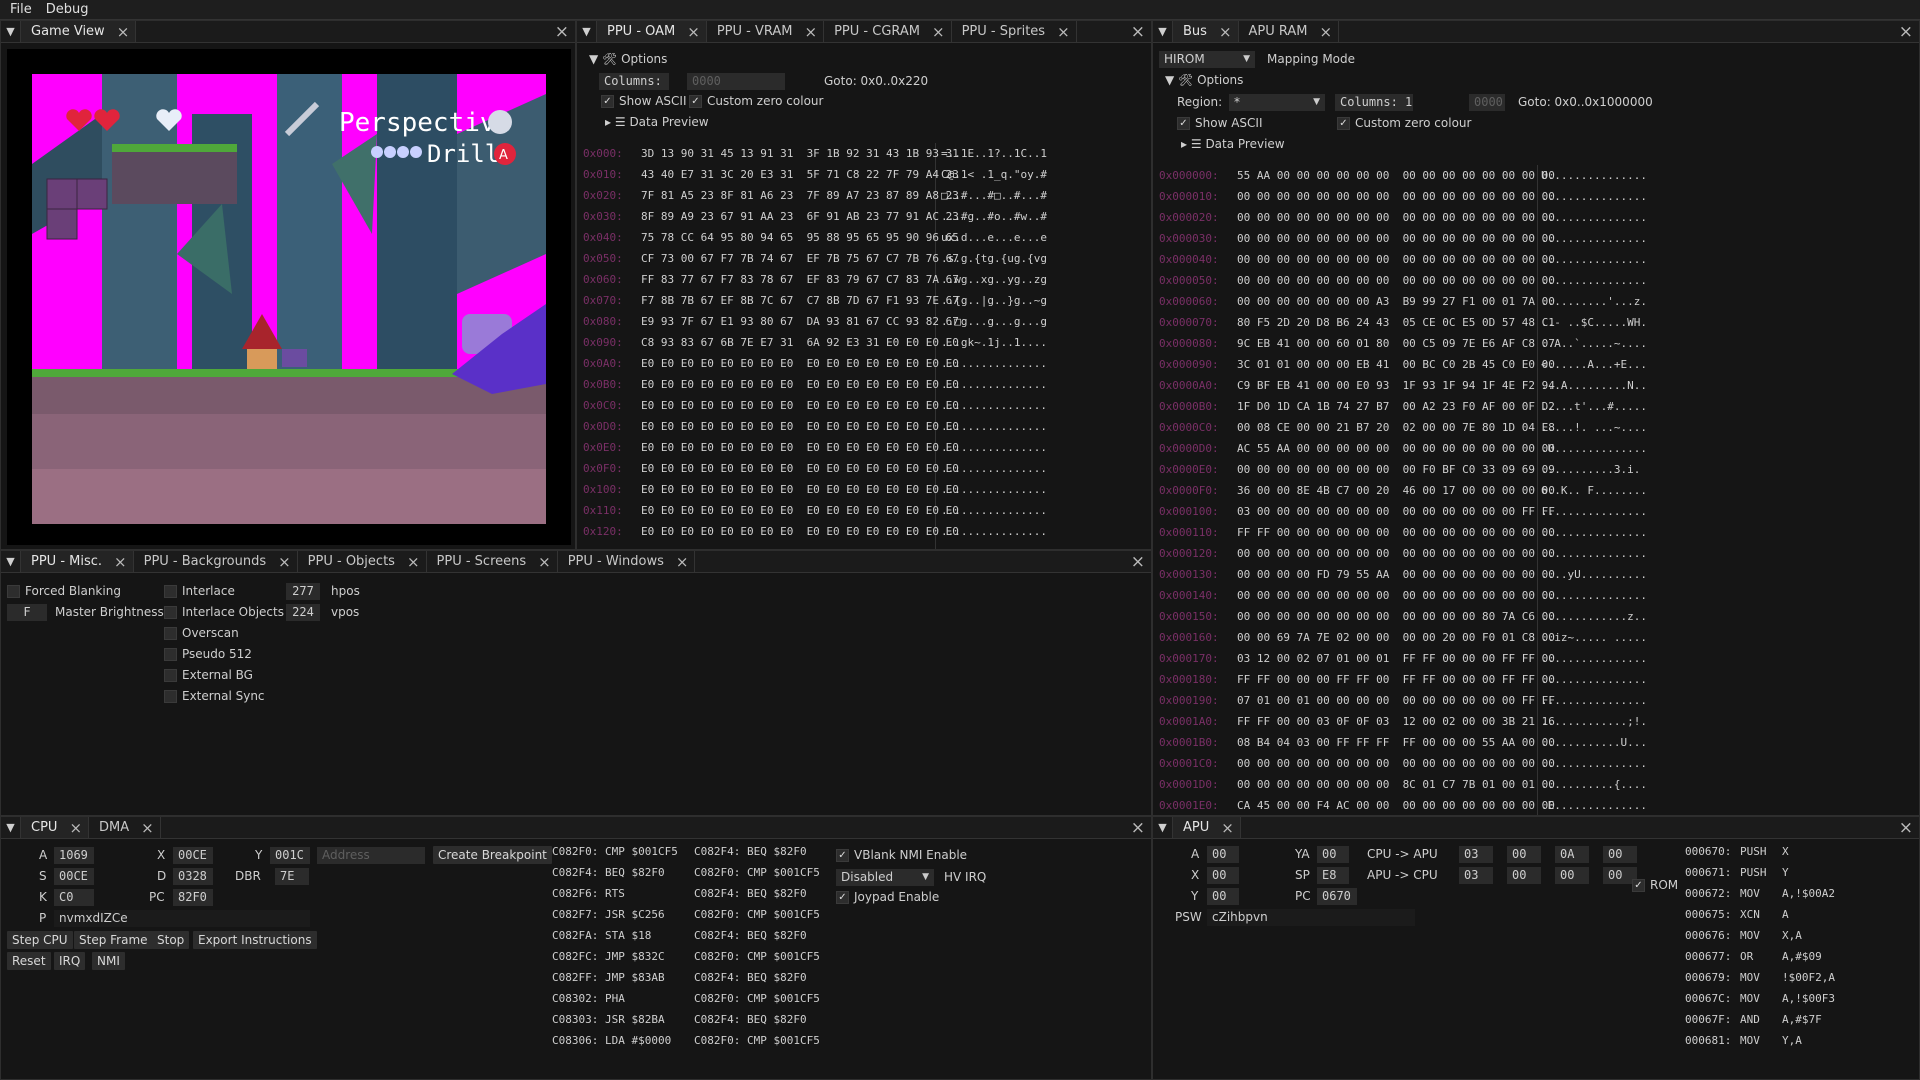 The width and height of the screenshot is (1920, 1080). I want to click on interlace-objects-checkbox, so click(170, 612).